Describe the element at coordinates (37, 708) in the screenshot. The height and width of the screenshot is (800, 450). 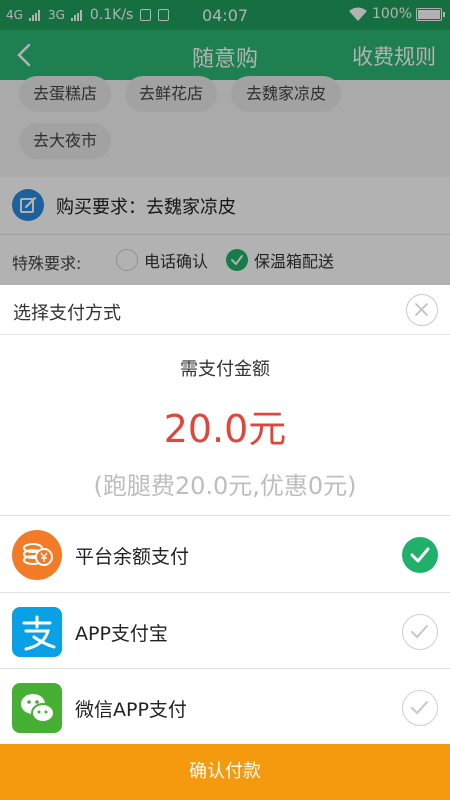
I see `wechat-icon` at that location.